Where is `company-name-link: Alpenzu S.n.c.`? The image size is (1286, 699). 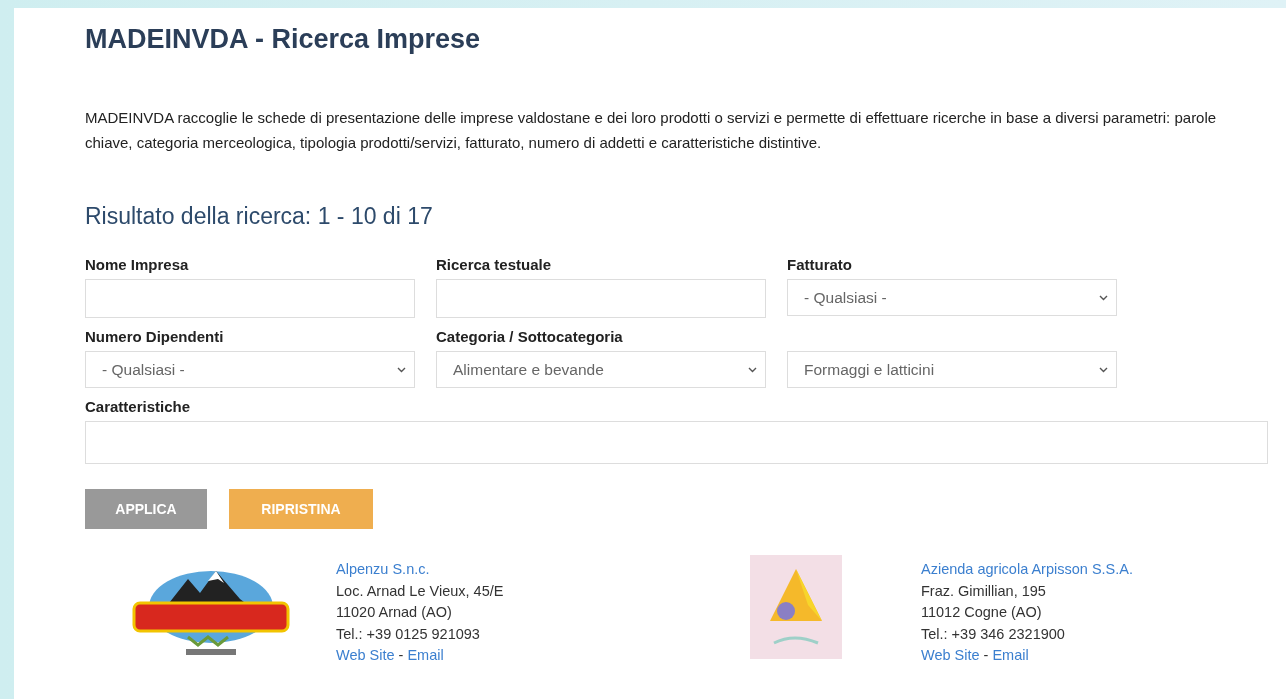 company-name-link: Alpenzu S.n.c. is located at coordinates (420, 570).